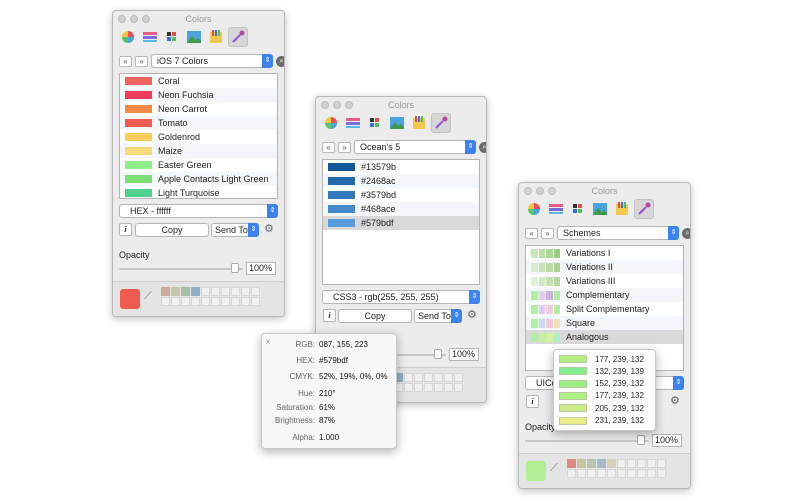 The height and width of the screenshot is (500, 800). I want to click on list-item: #579bdf, so click(401, 223).